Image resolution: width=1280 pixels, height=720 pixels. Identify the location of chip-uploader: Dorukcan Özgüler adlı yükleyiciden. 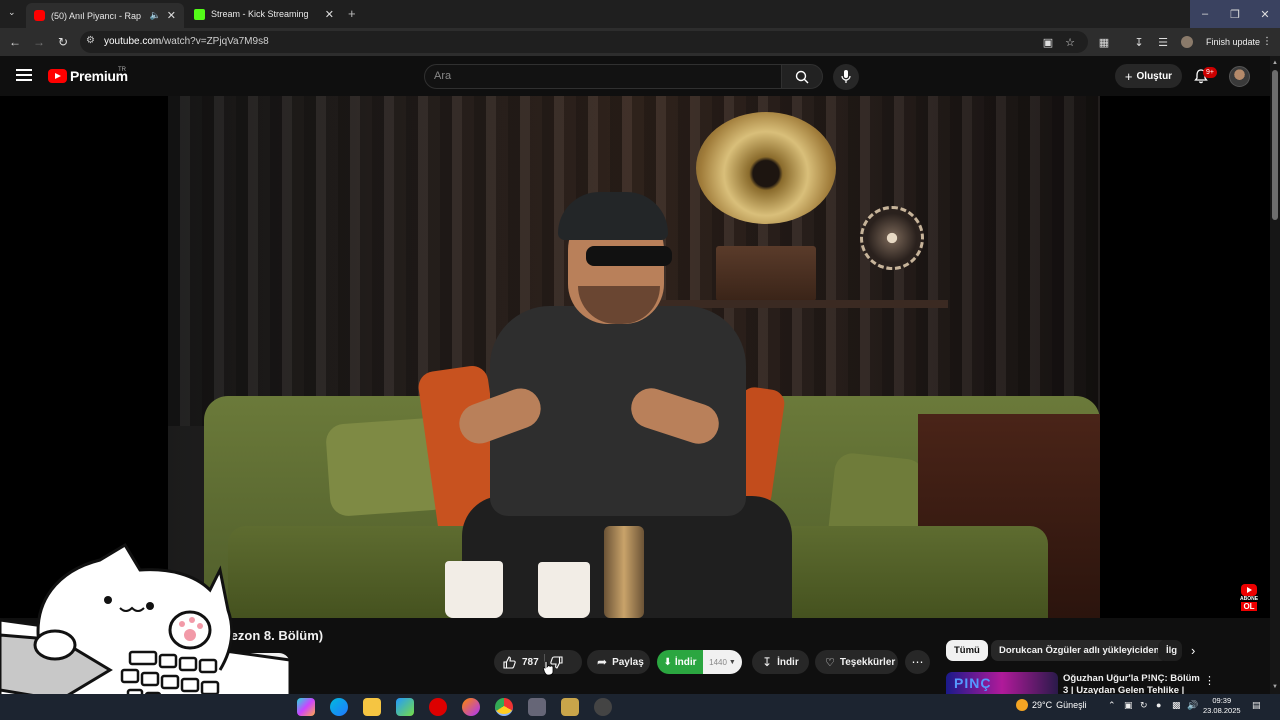
(1079, 650).